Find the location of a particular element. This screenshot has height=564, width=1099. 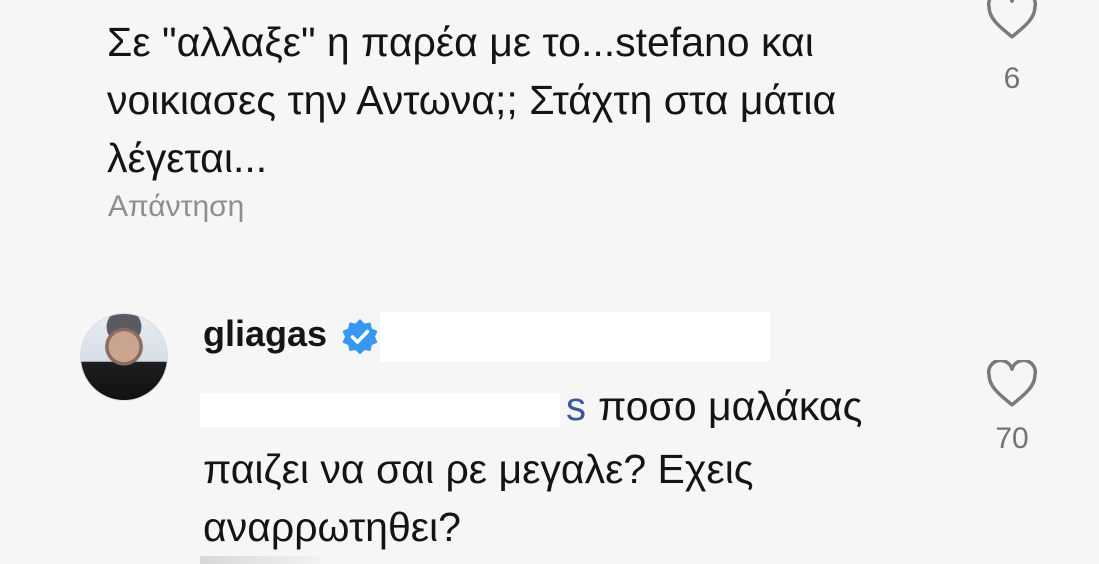

username: gliagas is located at coordinates (265, 334).